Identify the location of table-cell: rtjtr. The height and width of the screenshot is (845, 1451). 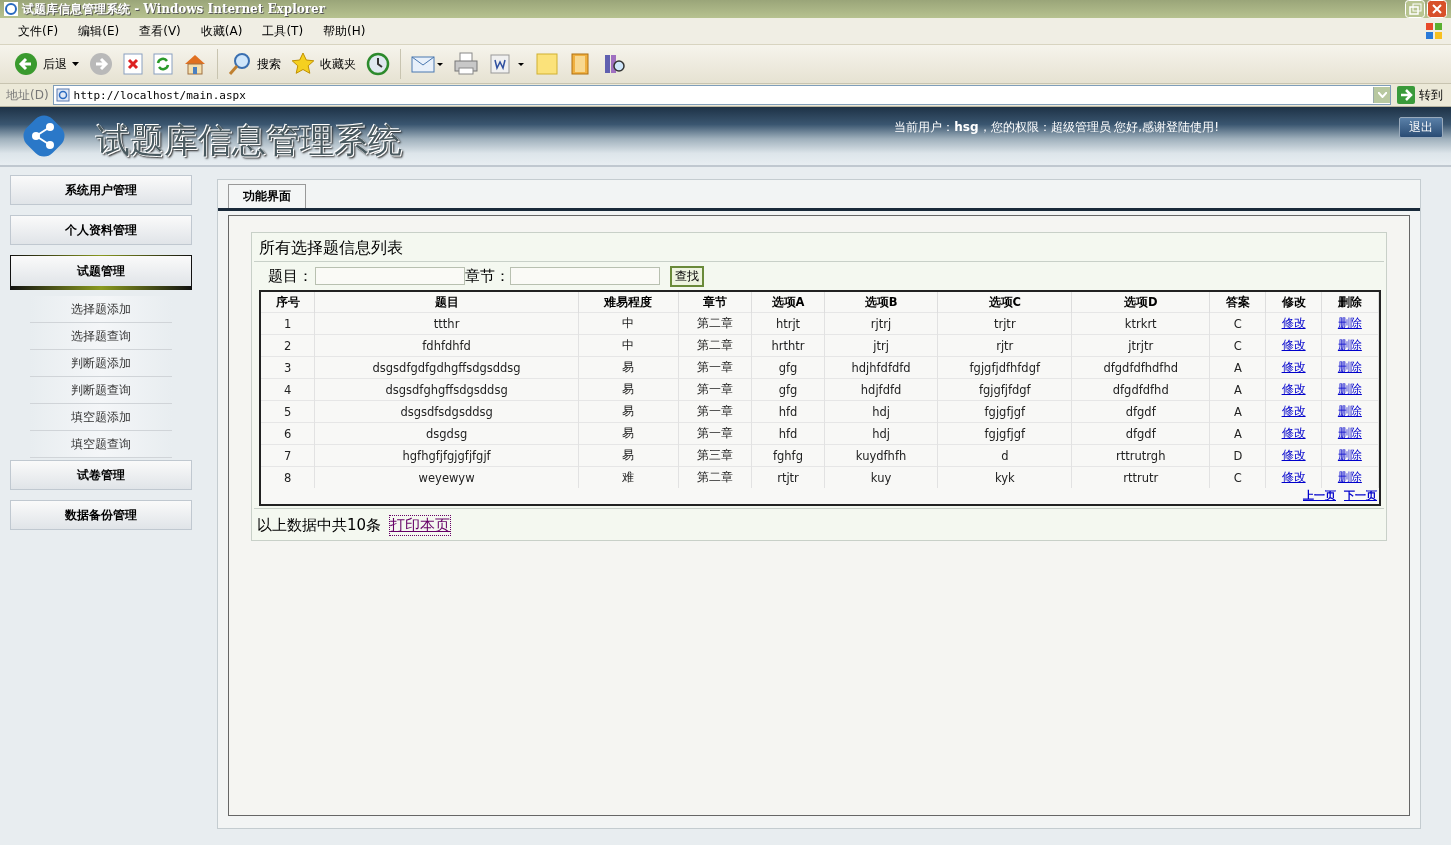
(788, 477).